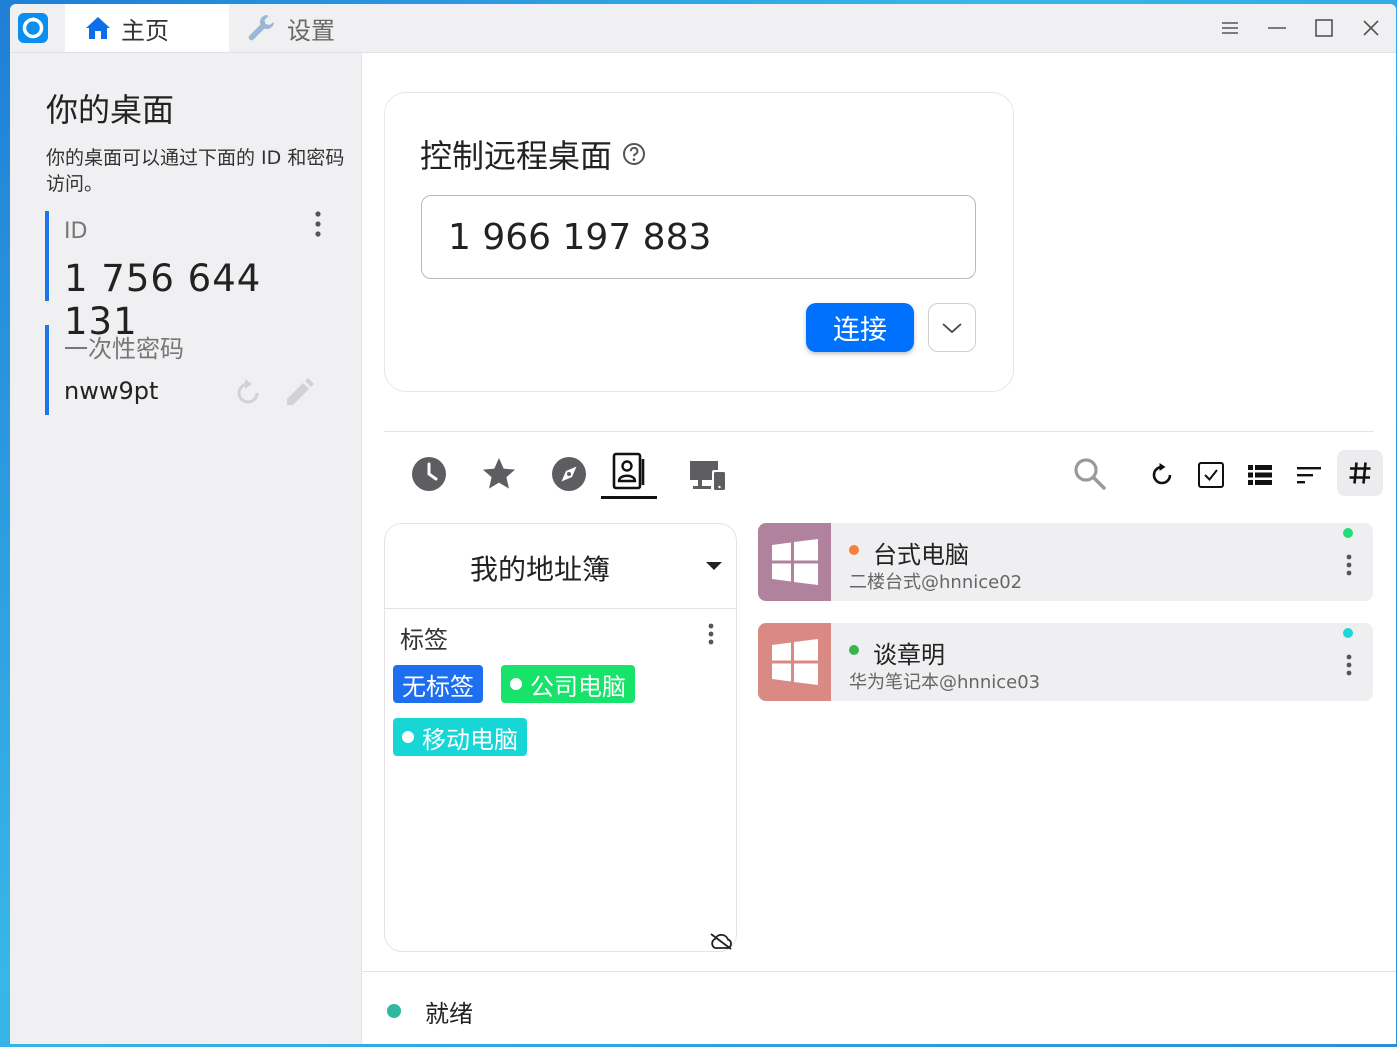  What do you see at coordinates (540, 568) in the screenshot?
I see `address-book-title: 我的地址簿` at bounding box center [540, 568].